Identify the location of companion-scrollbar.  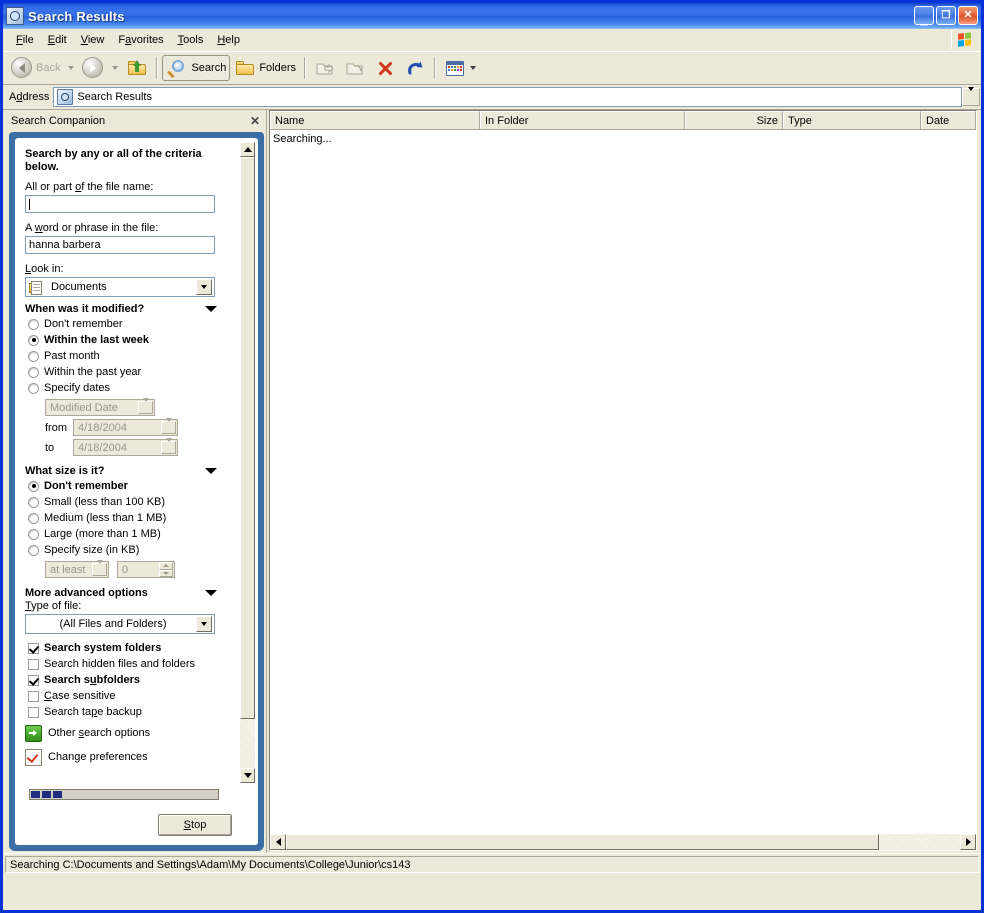
(247, 462).